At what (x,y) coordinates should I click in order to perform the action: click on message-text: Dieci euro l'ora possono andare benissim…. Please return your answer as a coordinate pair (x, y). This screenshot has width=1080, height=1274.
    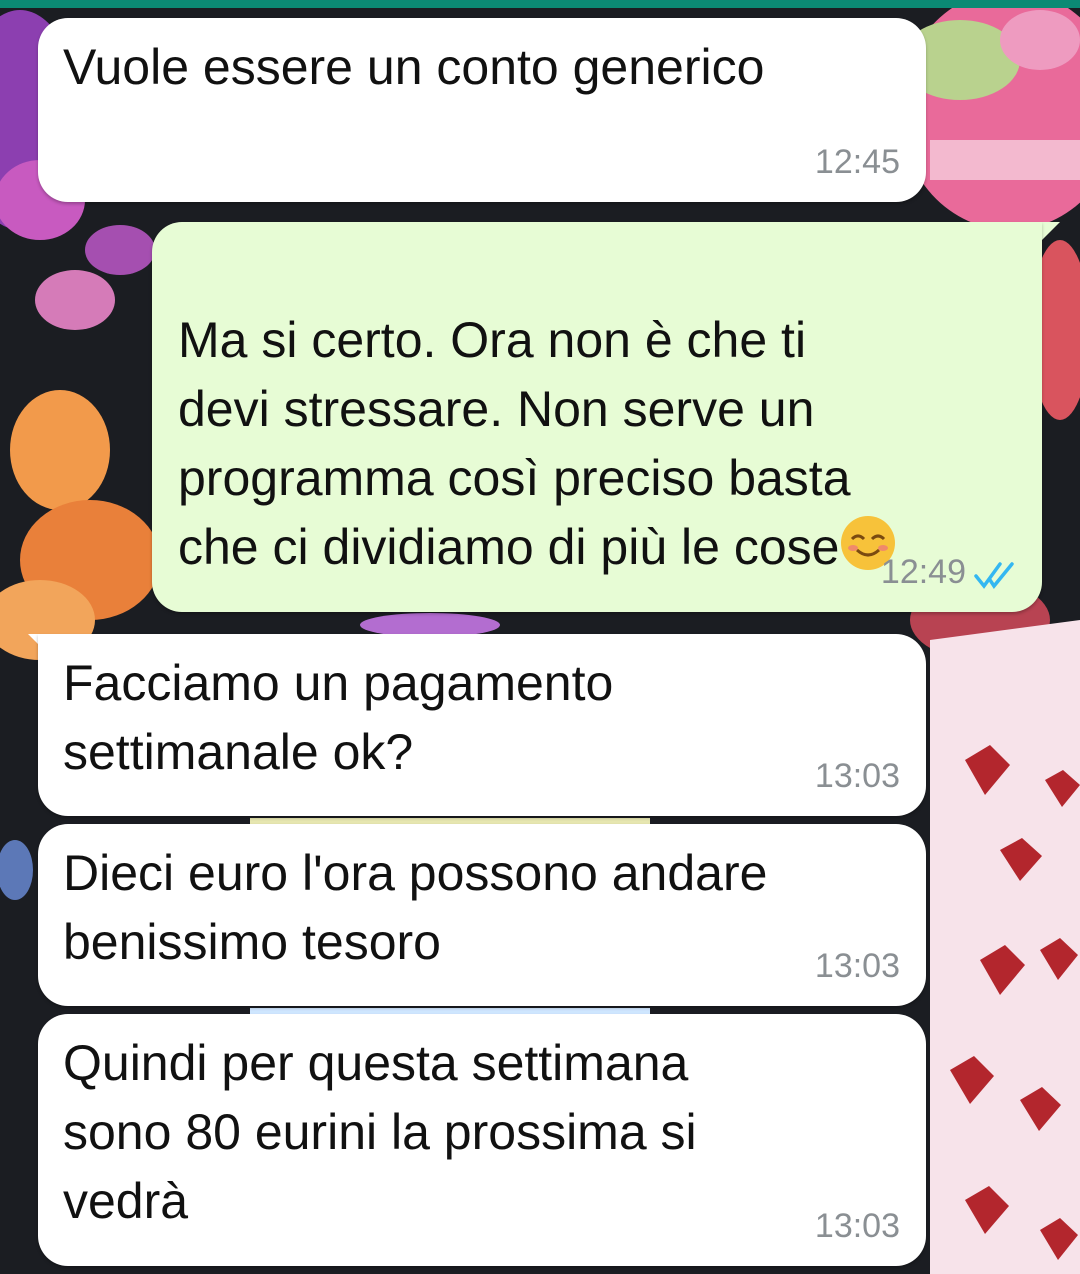
    Looking at the image, I should click on (415, 907).